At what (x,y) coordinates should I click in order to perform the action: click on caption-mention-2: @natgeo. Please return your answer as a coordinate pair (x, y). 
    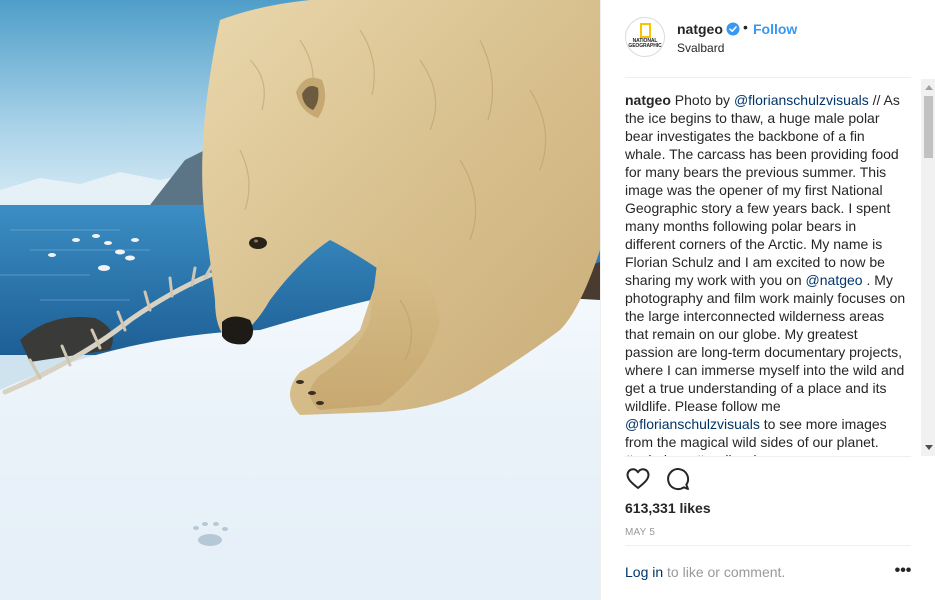
    Looking at the image, I should click on (834, 280).